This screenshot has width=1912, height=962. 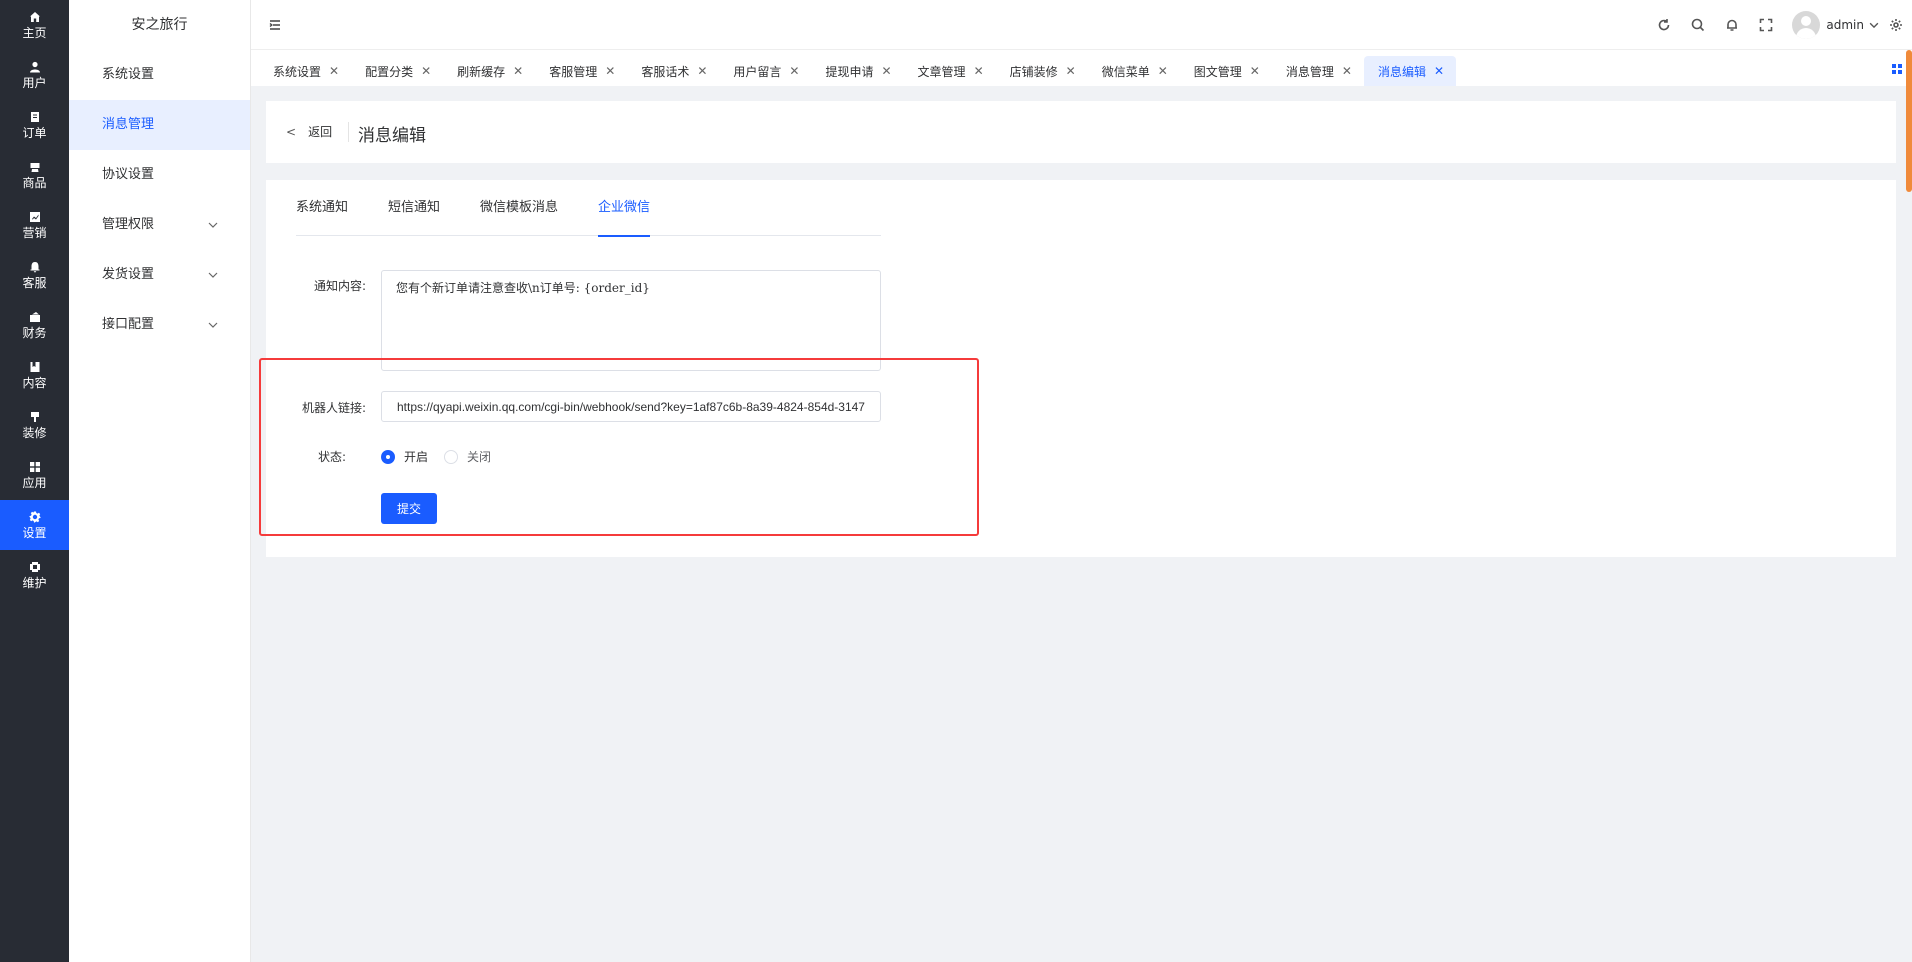 I want to click on user-icon, so click(x=35, y=67).